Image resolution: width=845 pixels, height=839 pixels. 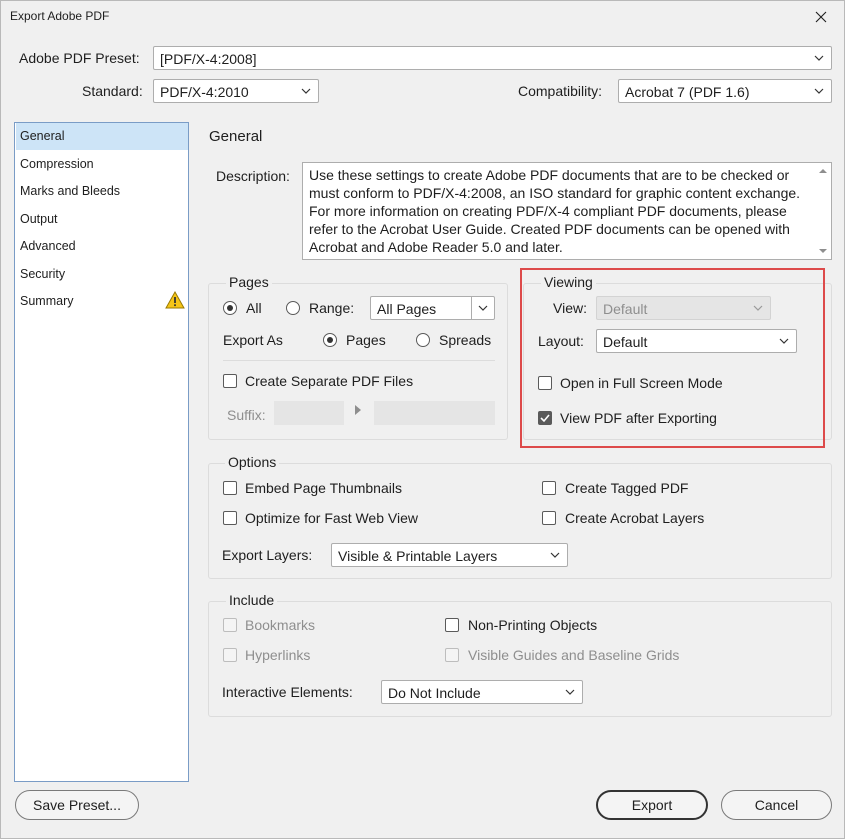 What do you see at coordinates (549, 518) in the screenshot?
I see `acrobat-layers-checkbox` at bounding box center [549, 518].